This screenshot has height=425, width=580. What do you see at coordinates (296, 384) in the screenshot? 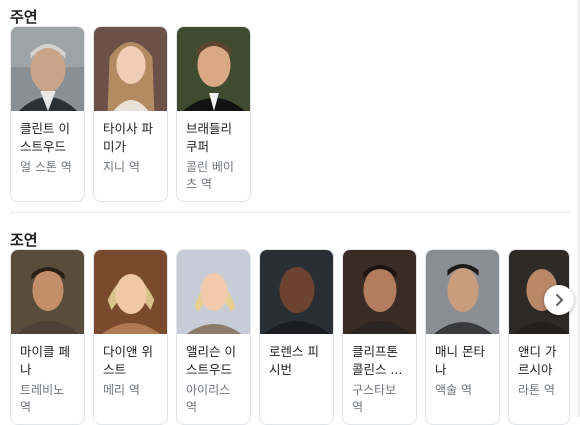
I see `actor-role` at bounding box center [296, 384].